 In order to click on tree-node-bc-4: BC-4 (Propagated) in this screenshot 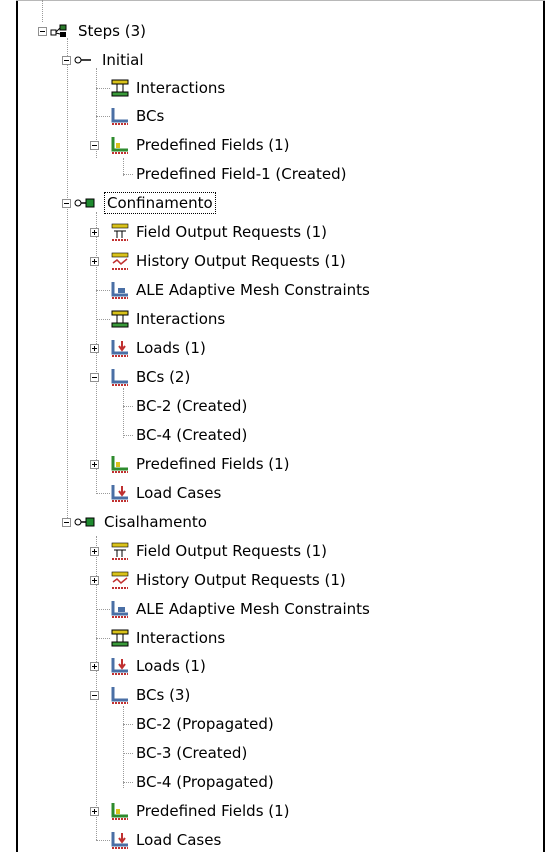, I will do `click(205, 782)`.